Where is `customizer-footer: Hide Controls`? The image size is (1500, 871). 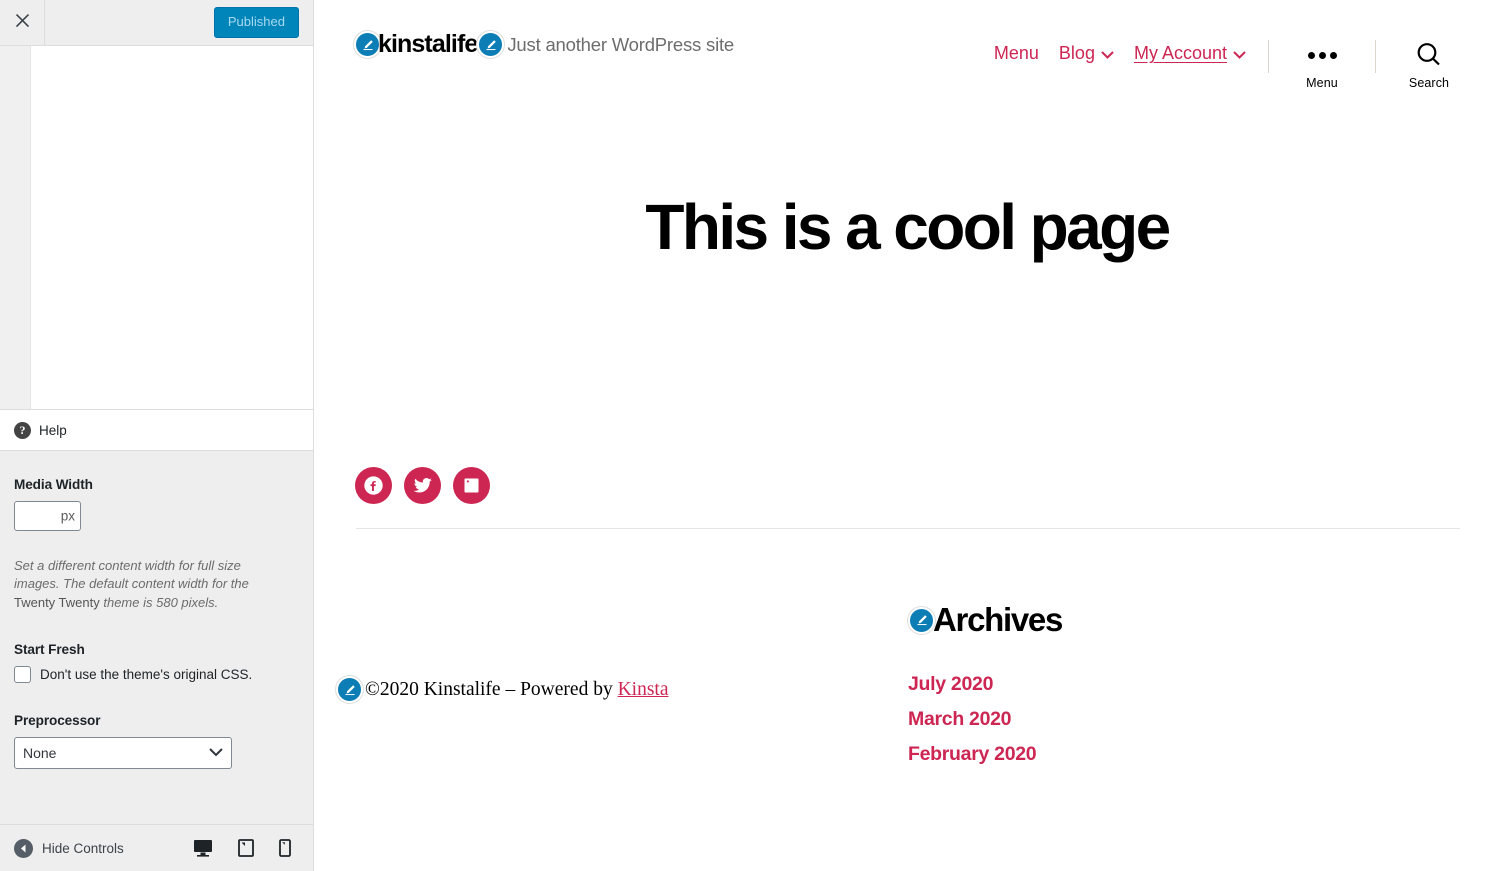 customizer-footer: Hide Controls is located at coordinates (156, 847).